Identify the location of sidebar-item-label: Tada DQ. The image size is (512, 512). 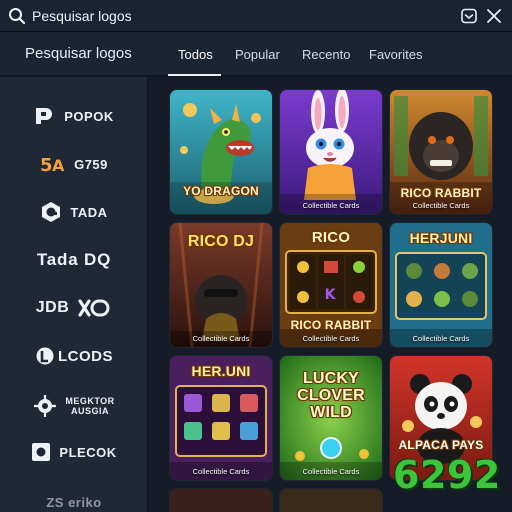
(74, 259).